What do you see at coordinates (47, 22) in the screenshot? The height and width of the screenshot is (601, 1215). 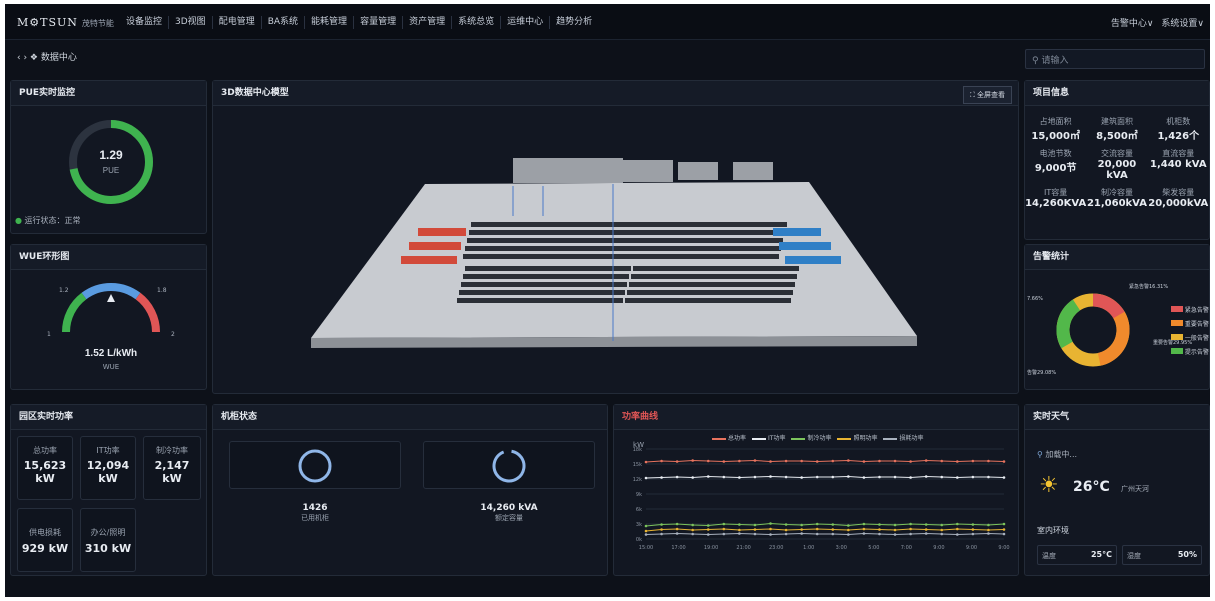 I see `logo-text: M⚙TSUN` at bounding box center [47, 22].